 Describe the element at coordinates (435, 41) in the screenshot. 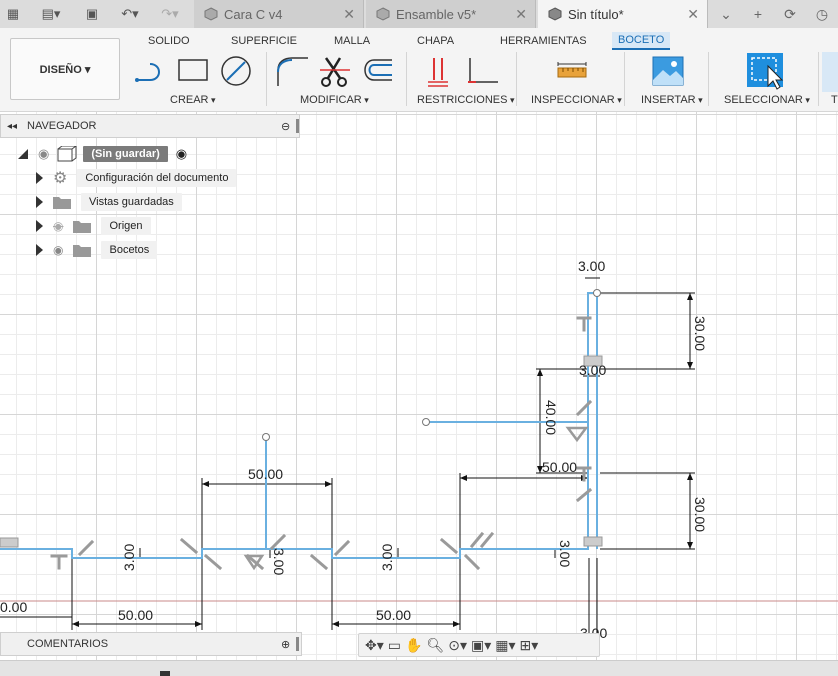

I see `tab-chapa: CHAPA` at that location.